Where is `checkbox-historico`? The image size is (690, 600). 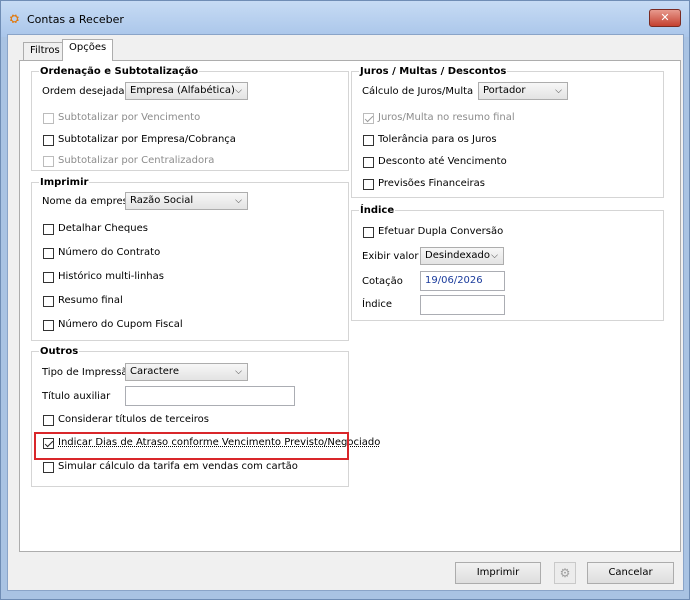
checkbox-historico is located at coordinates (48, 277).